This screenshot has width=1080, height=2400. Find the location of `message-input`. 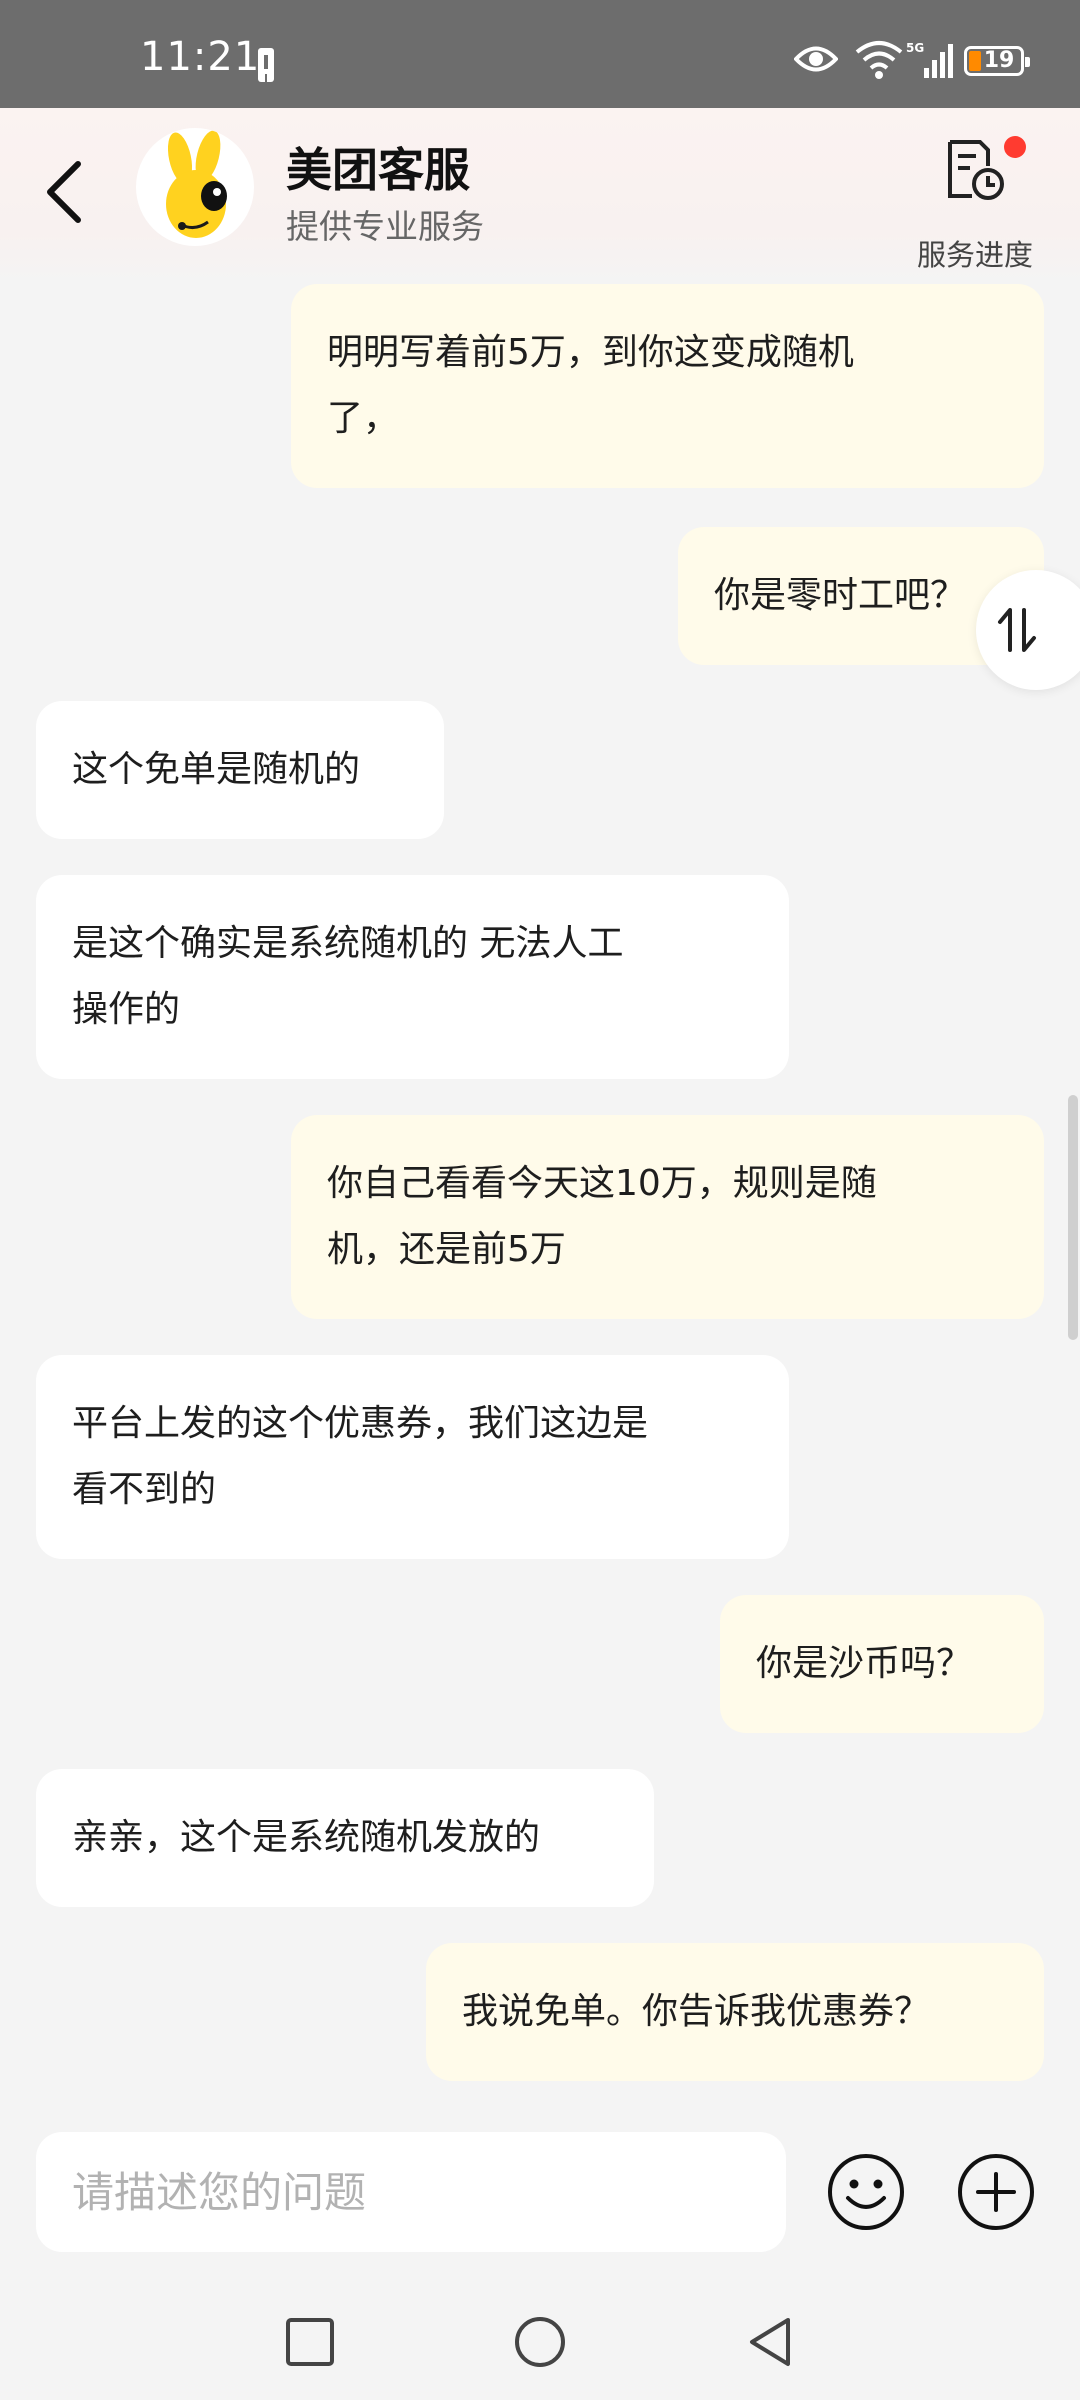

message-input is located at coordinates (411, 2192).